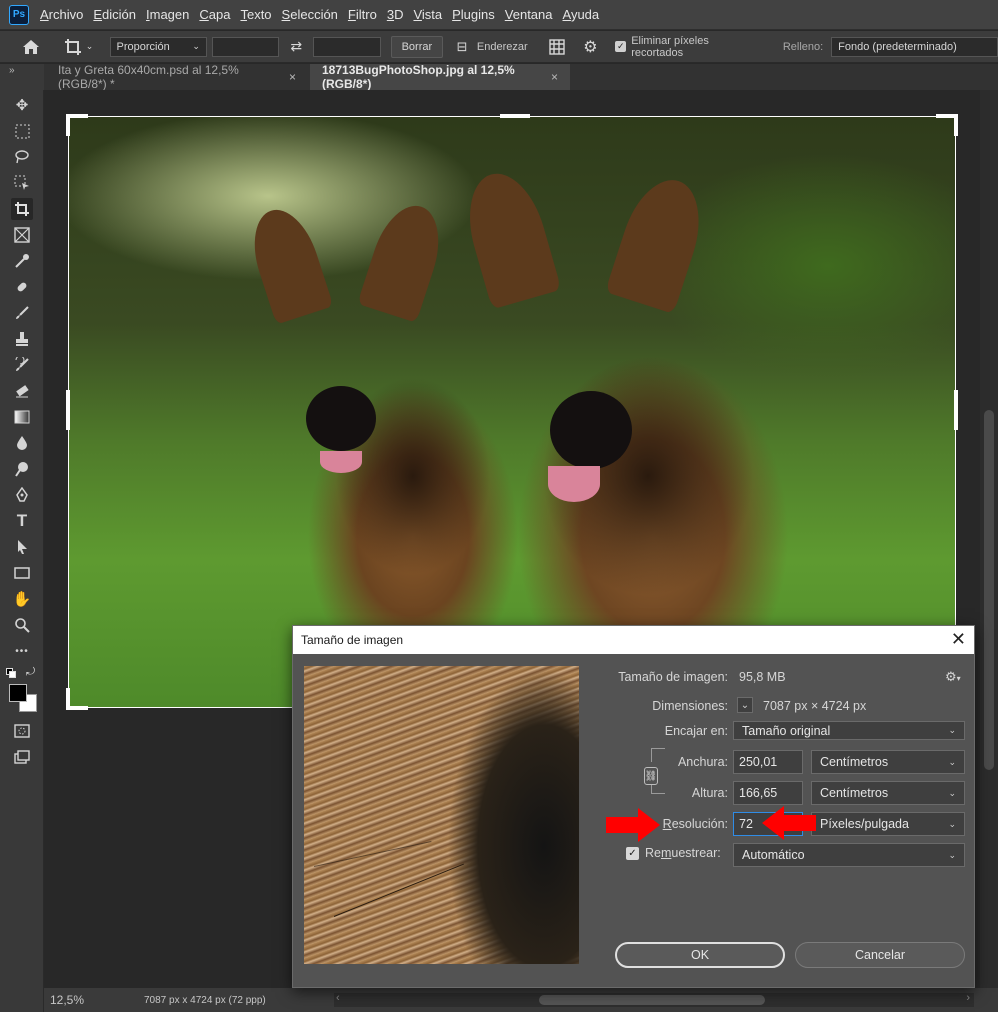  I want to click on constrain-proportions-link-icon: ⛓, so click(651, 776).